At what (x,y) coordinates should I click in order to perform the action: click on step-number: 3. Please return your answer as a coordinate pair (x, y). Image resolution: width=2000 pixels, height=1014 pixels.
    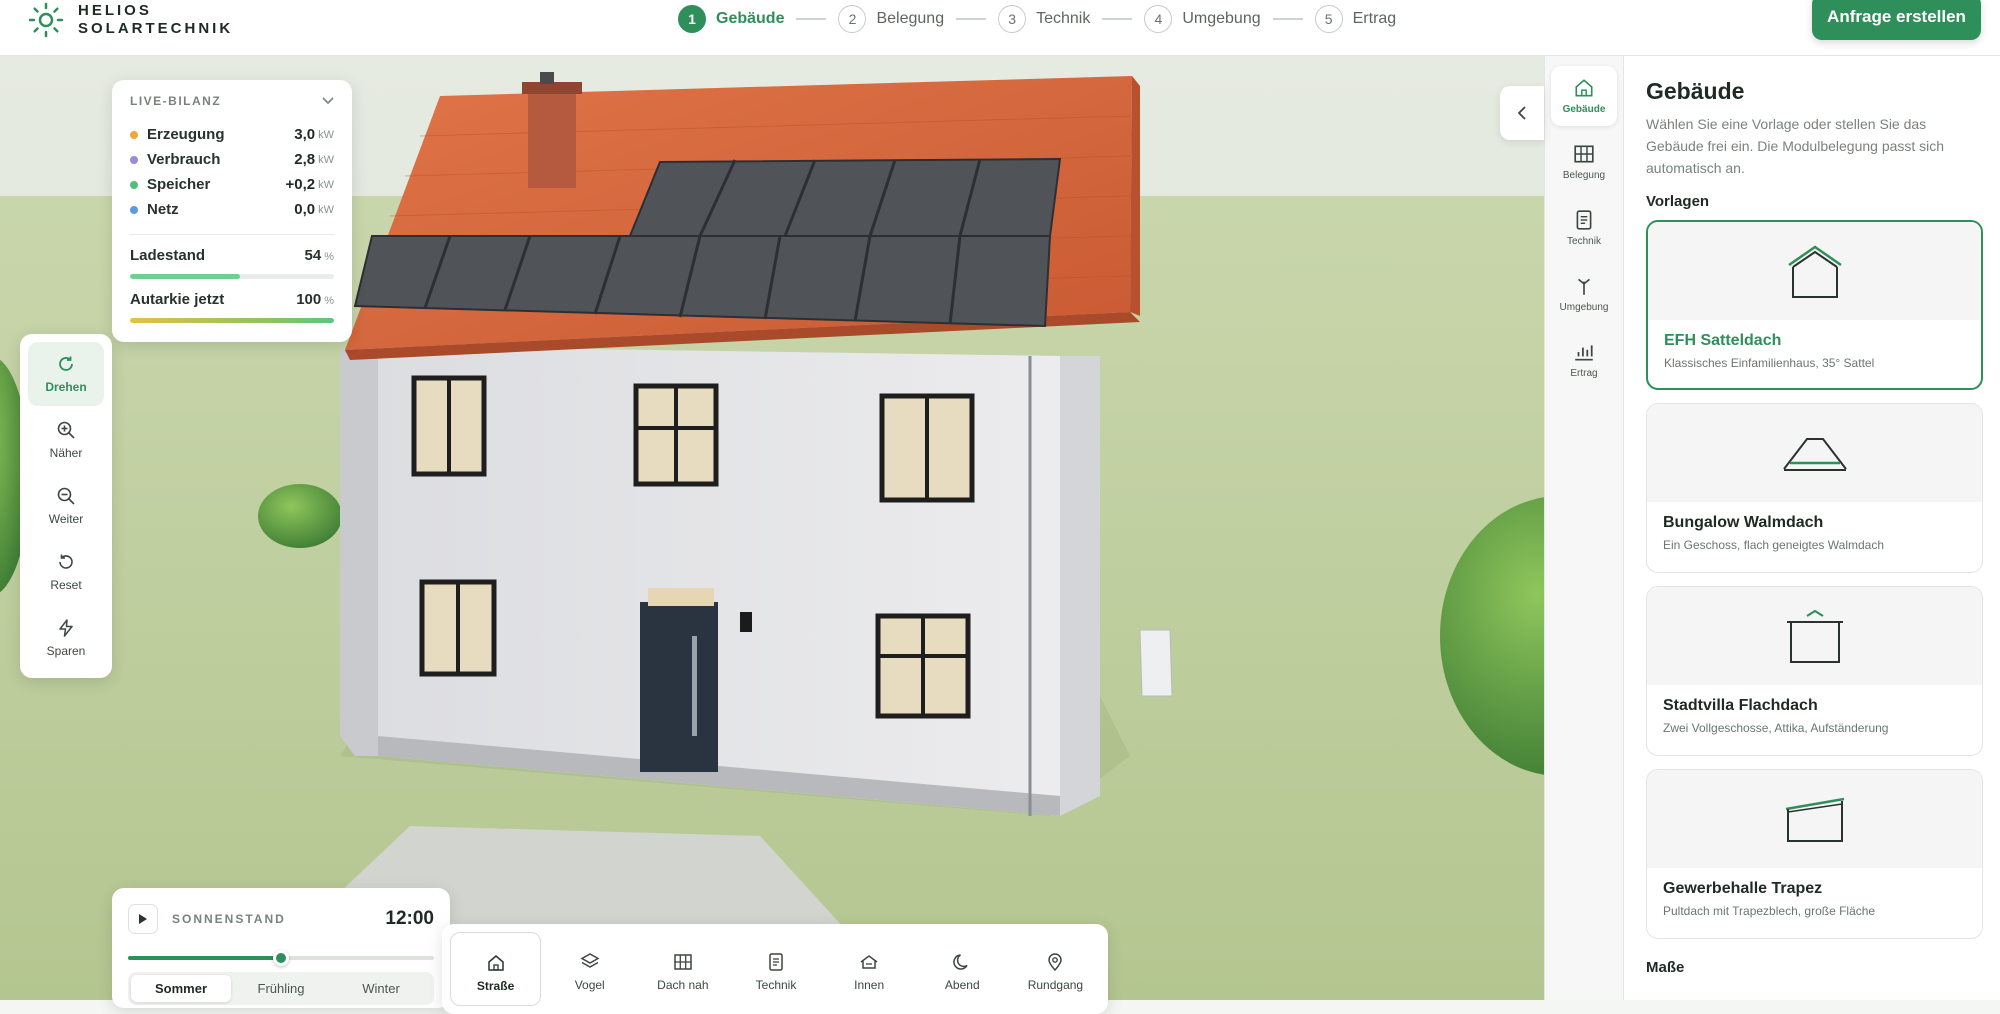
    Looking at the image, I should click on (1012, 19).